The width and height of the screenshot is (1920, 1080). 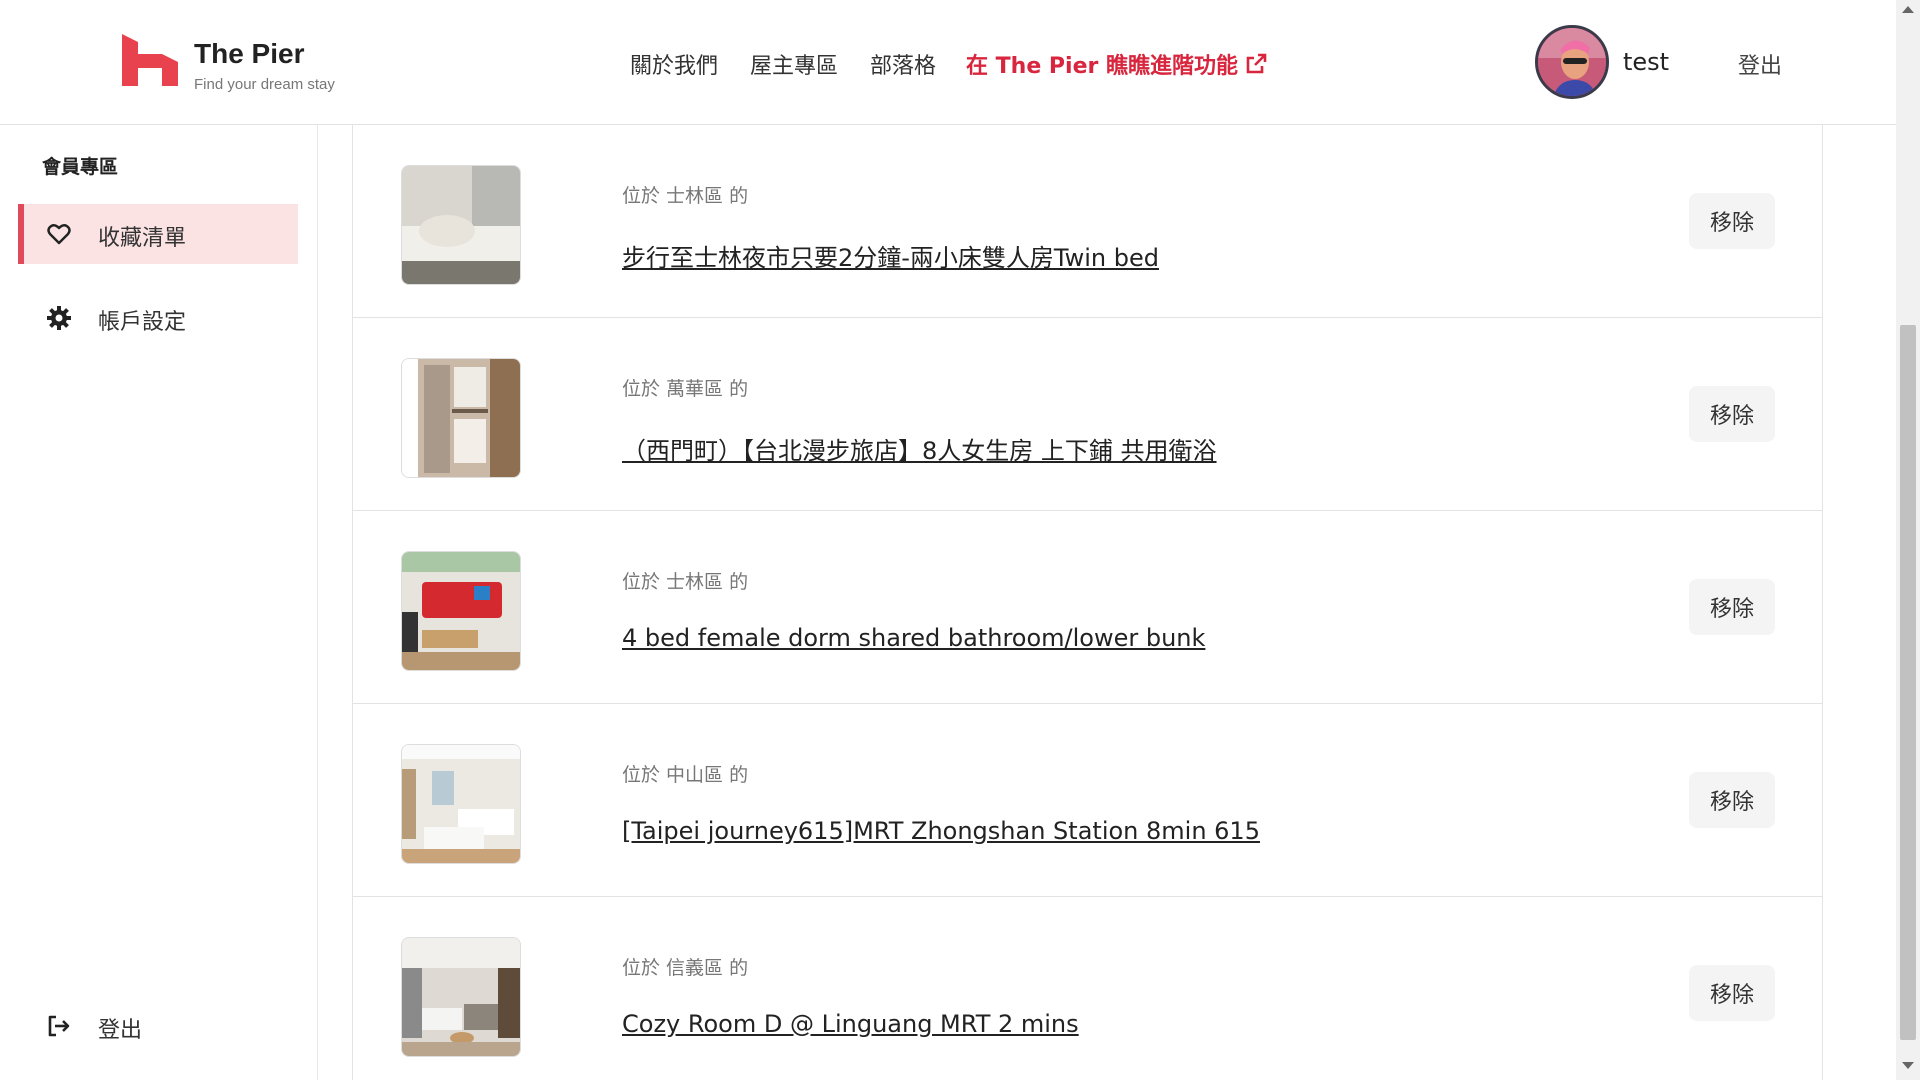 I want to click on nav-about: 關於我們, so click(x=674, y=64).